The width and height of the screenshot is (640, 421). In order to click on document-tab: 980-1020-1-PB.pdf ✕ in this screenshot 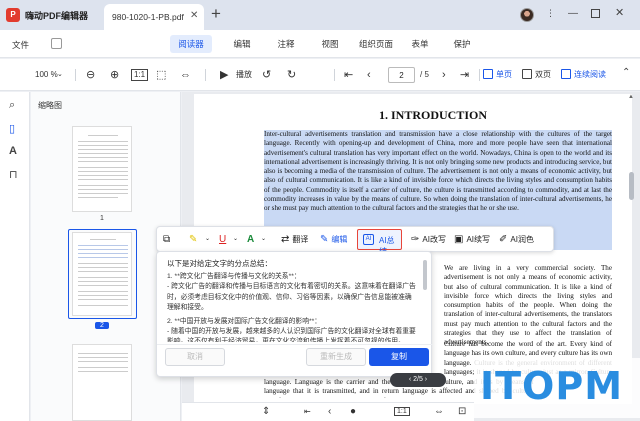, I will do `click(154, 17)`.